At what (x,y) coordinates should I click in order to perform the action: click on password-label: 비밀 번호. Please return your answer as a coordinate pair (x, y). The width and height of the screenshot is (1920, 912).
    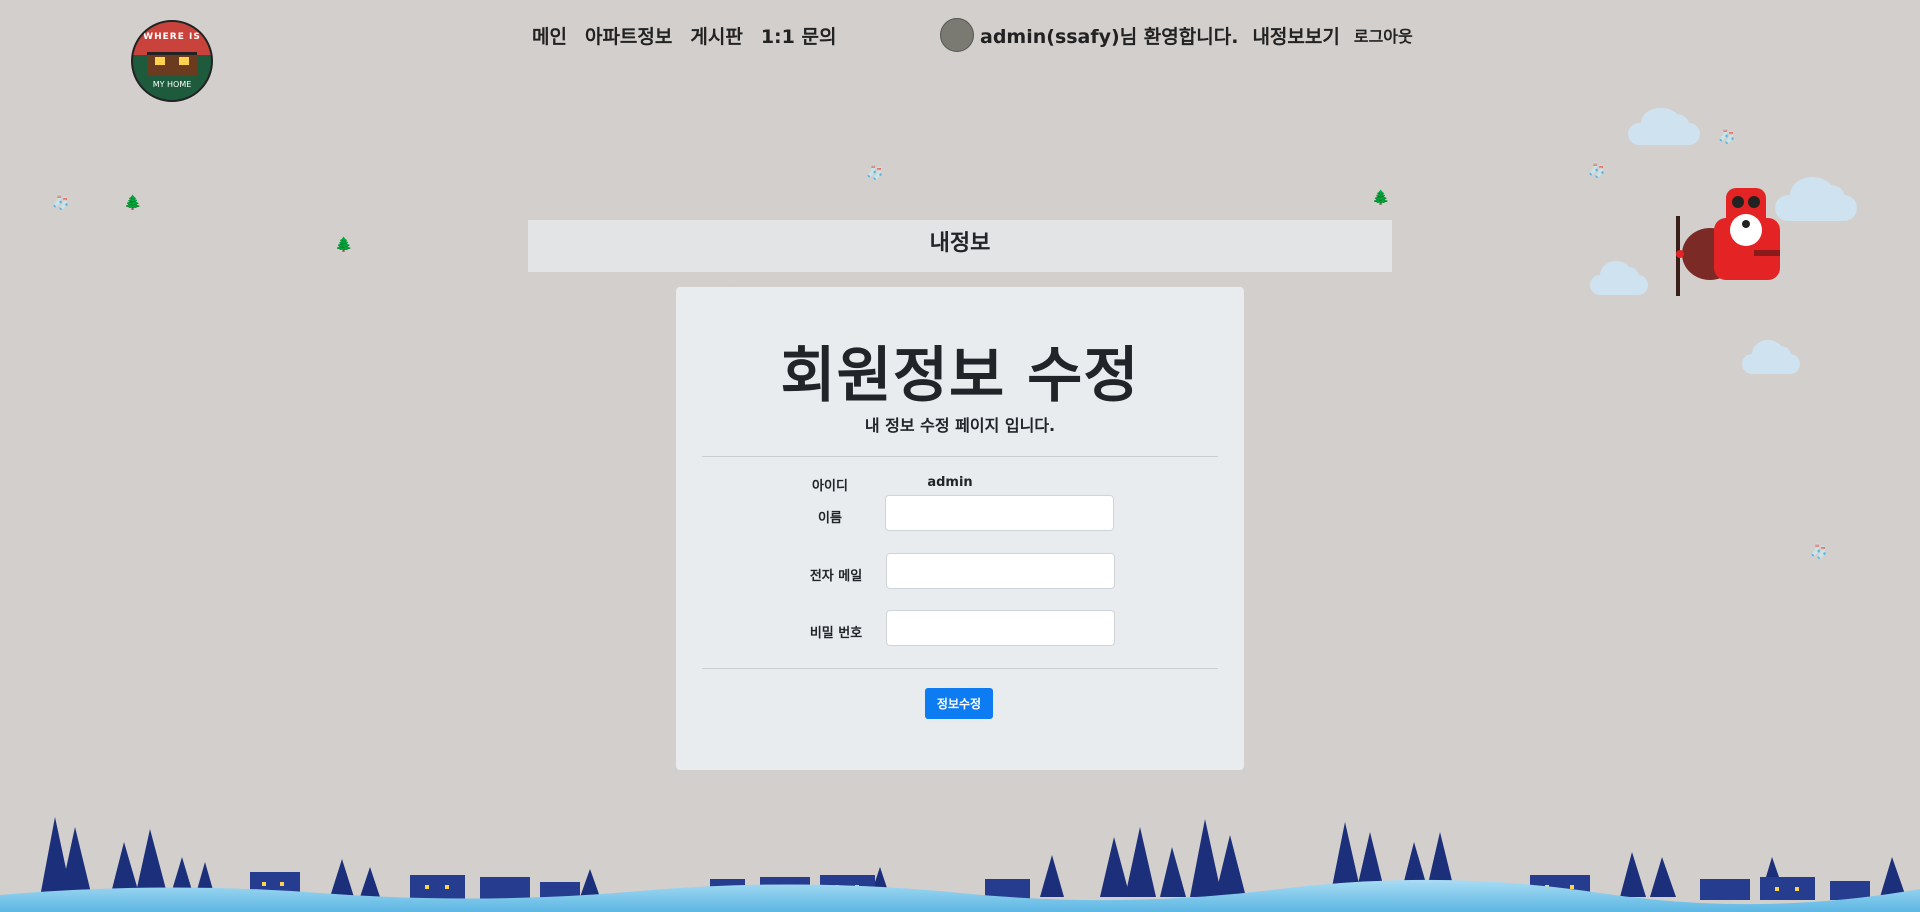
    Looking at the image, I should click on (836, 633).